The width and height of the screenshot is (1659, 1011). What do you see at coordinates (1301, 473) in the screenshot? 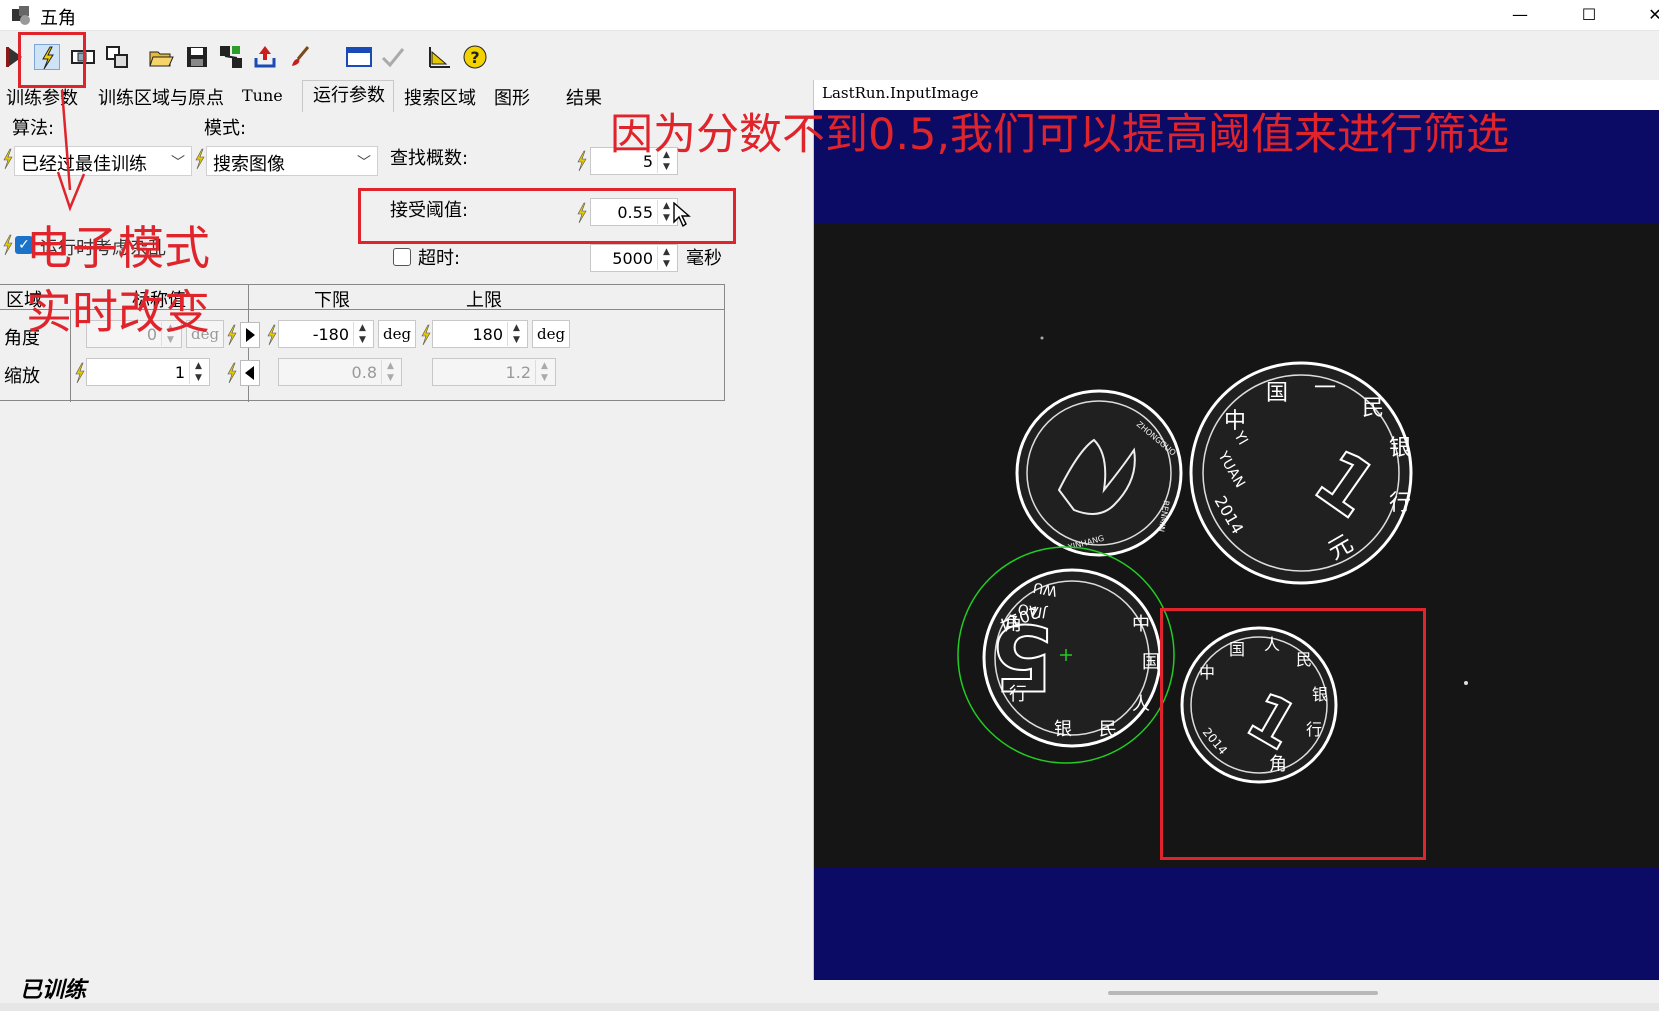
I see `coin-one-yuan: 1 中 国 一 民 银 行 元 2014 YI YUAN` at bounding box center [1301, 473].